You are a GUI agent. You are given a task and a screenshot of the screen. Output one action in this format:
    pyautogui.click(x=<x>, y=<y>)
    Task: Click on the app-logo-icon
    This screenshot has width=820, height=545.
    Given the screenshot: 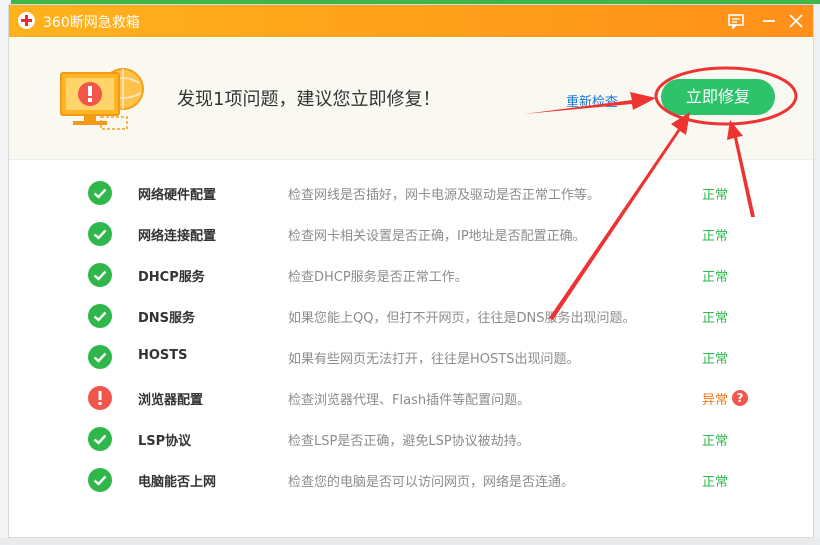 What is the action you would take?
    pyautogui.click(x=26, y=20)
    